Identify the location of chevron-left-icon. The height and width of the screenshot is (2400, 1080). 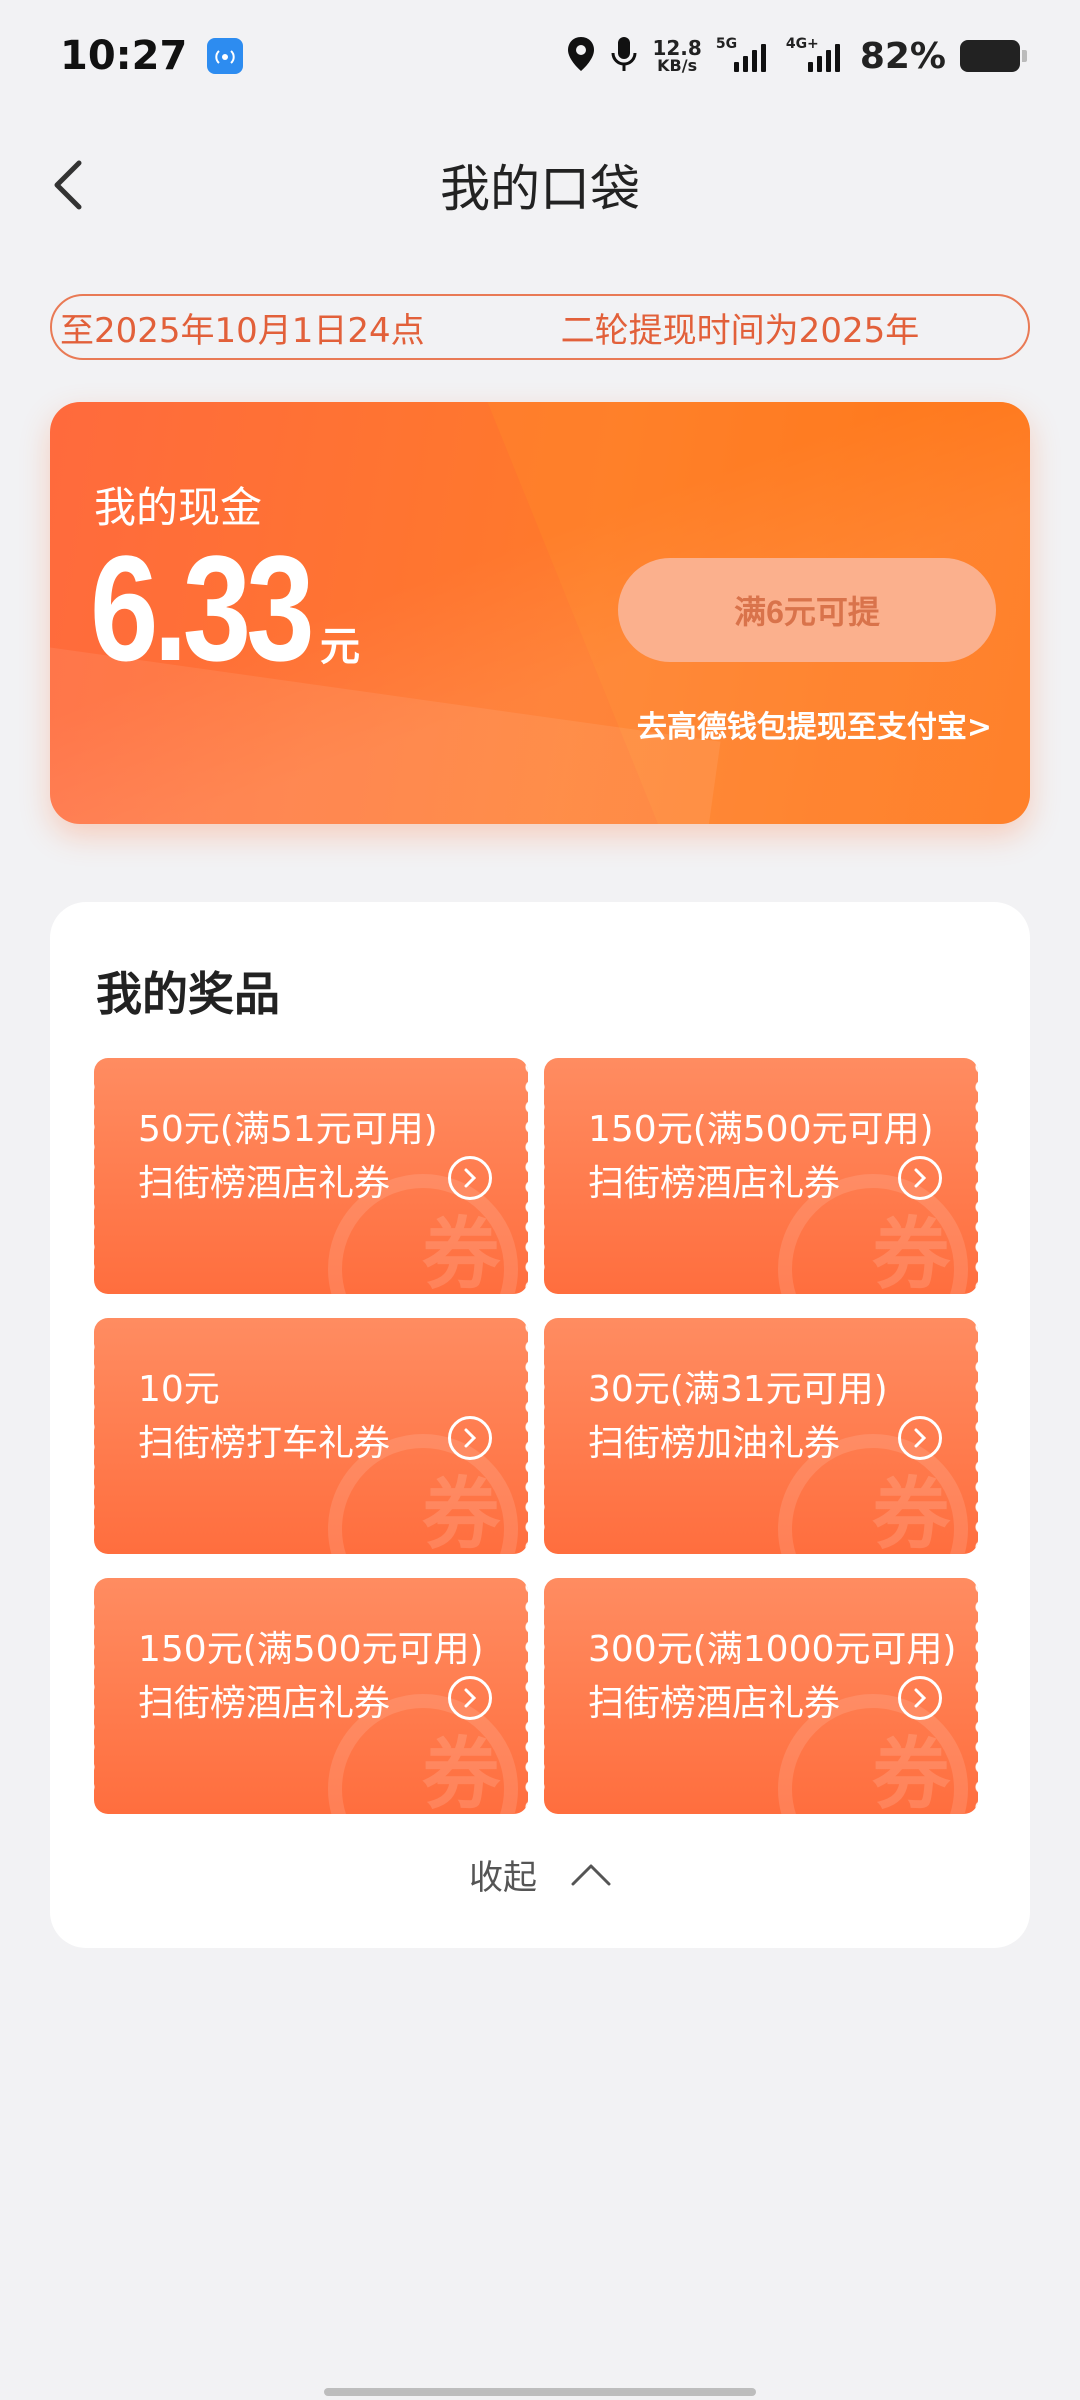
(68, 185).